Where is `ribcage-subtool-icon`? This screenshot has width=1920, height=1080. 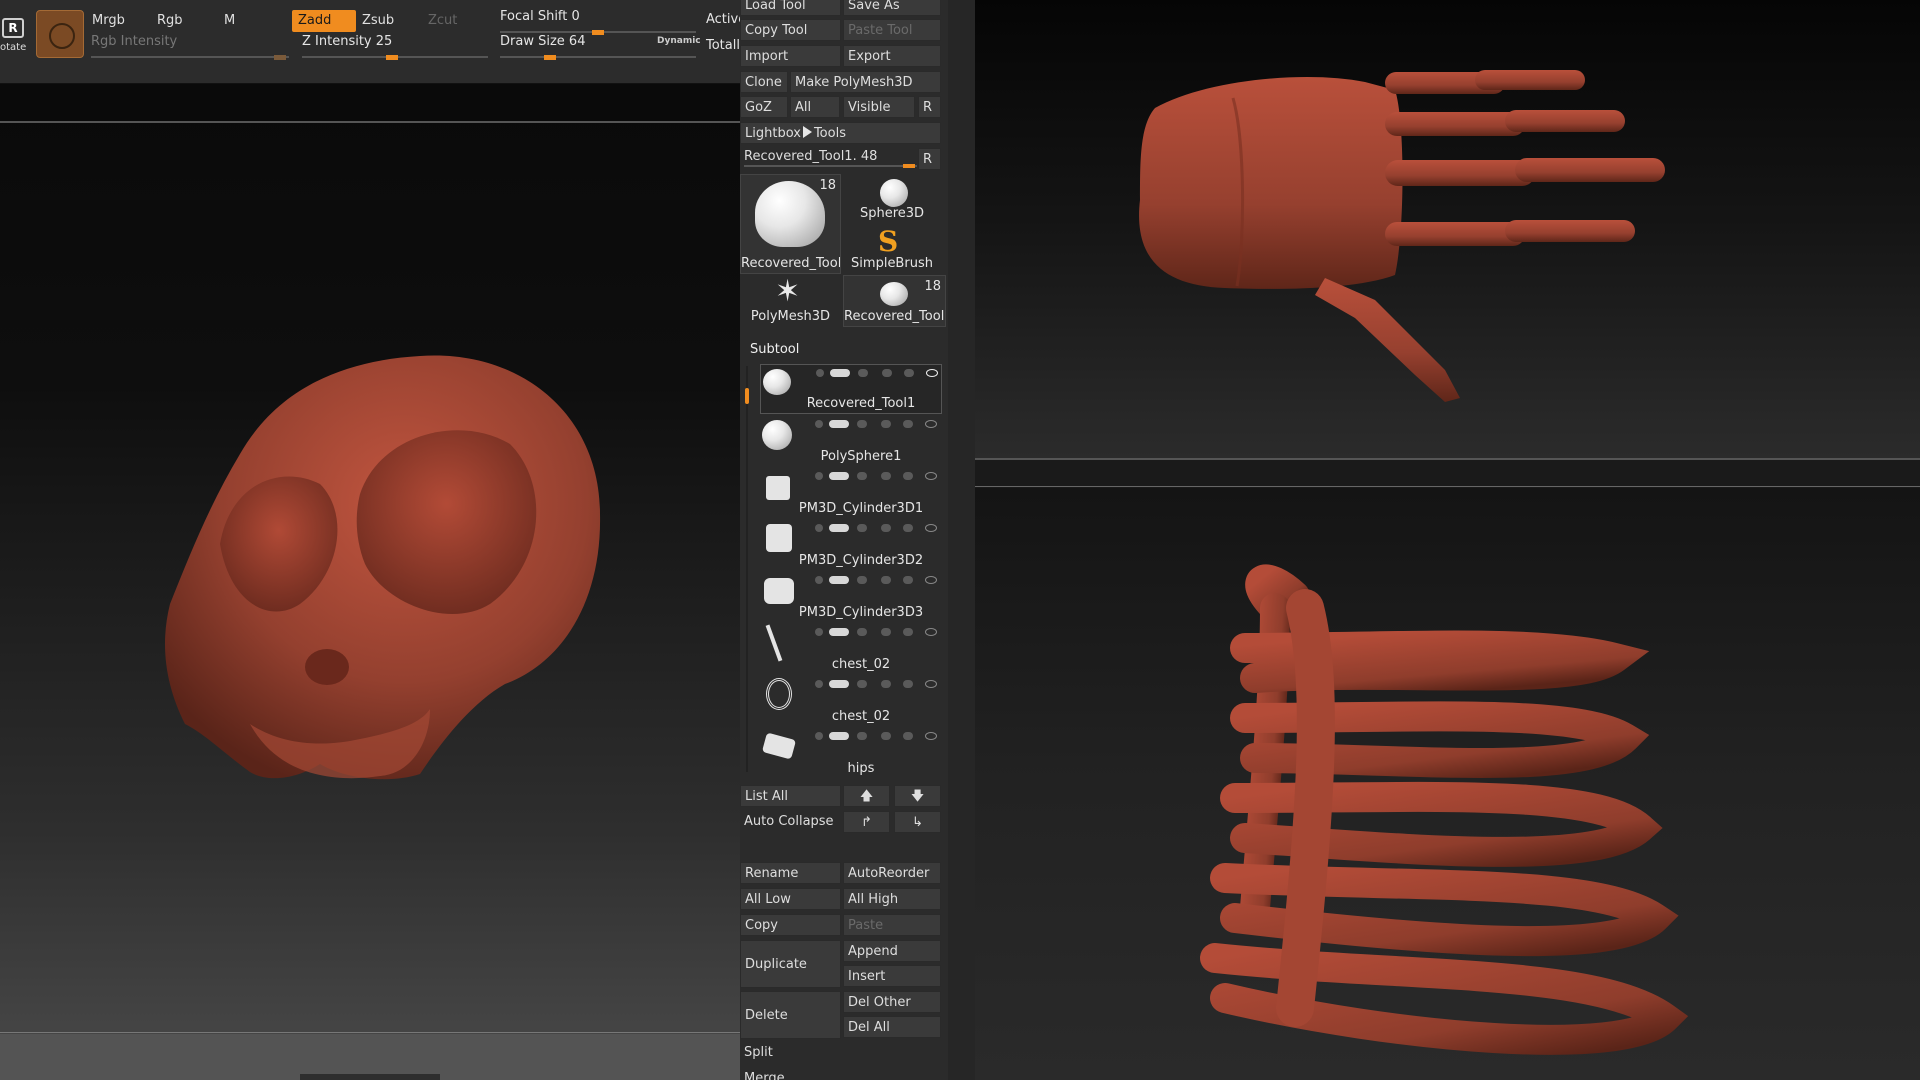
ribcage-subtool-icon is located at coordinates (779, 694).